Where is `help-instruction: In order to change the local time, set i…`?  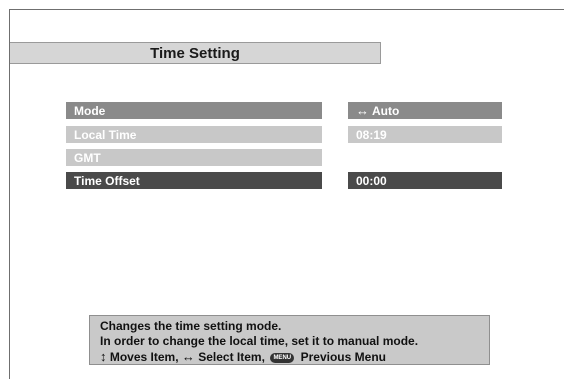
help-instruction: In order to change the local time, set i… is located at coordinates (259, 341).